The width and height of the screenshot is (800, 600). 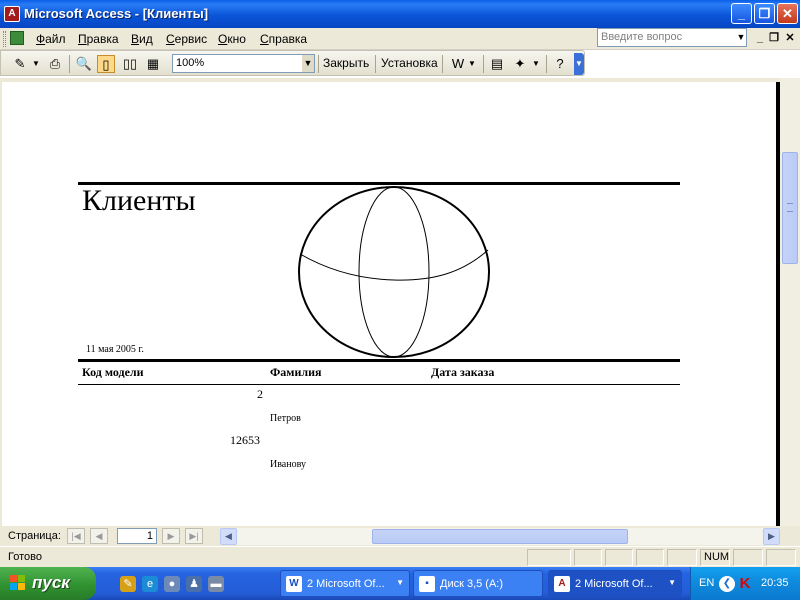 I want to click on database-window-icon: ▤, so click(x=497, y=64).